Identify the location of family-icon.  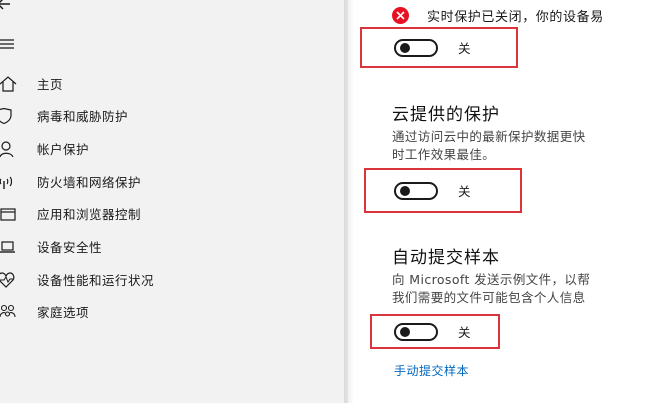
(8, 311).